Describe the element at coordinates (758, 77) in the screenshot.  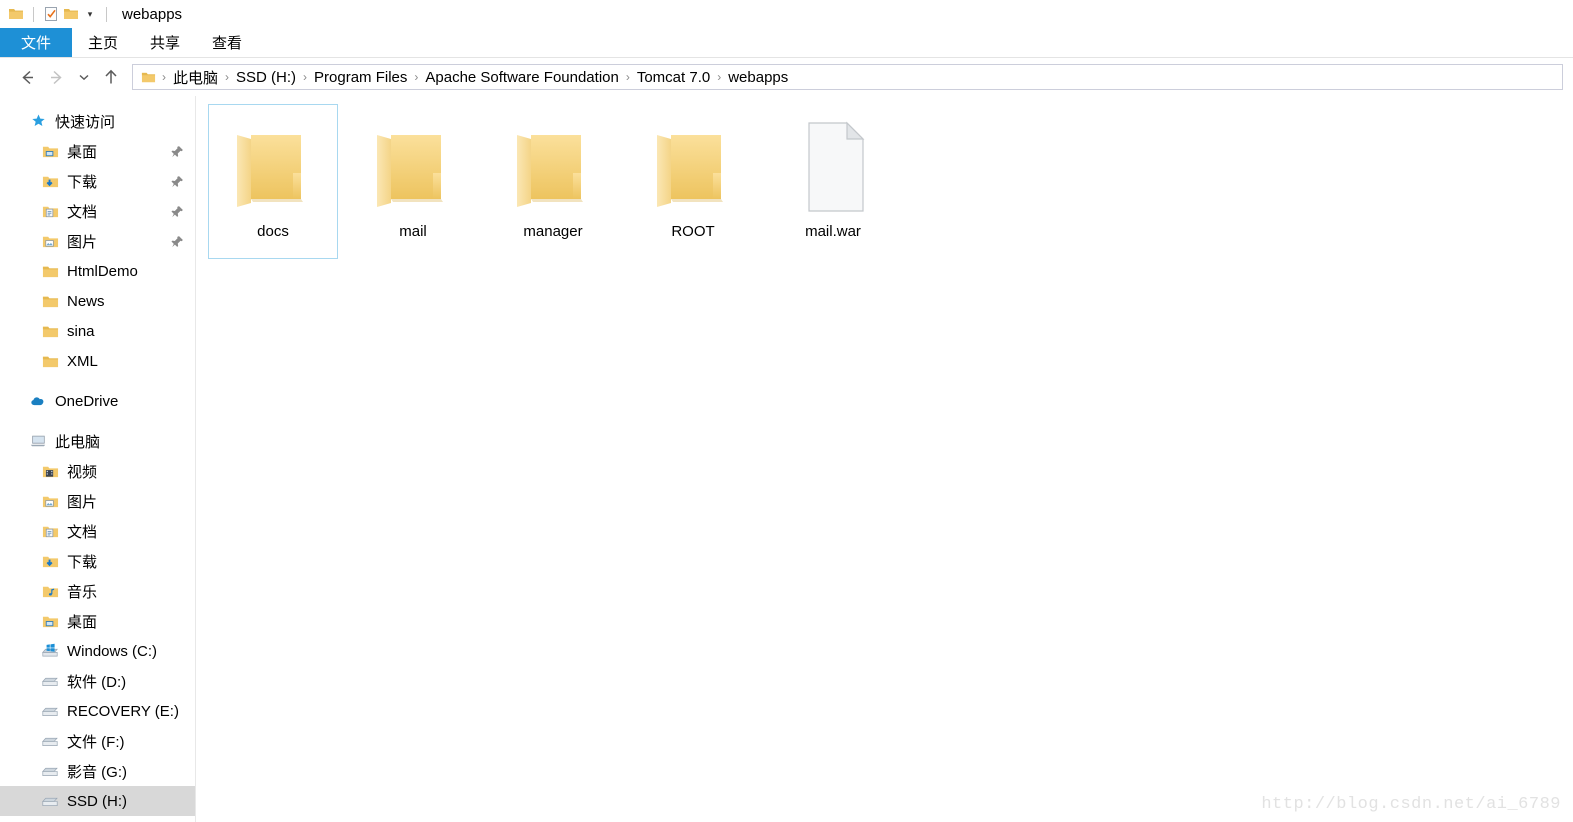
I see `breadcrumb-item-webapps: webapps` at that location.